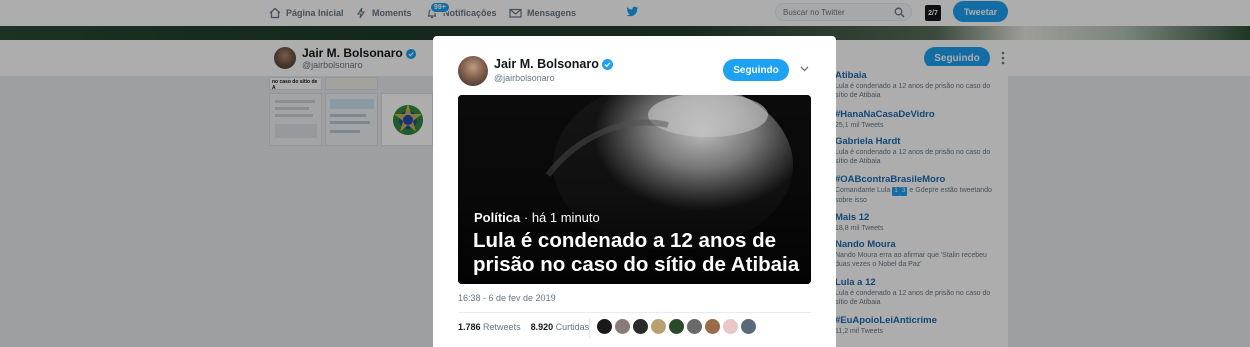  What do you see at coordinates (507, 298) in the screenshot?
I see `tweet-timestamp: 16:38 - 6 de fev de 2019` at bounding box center [507, 298].